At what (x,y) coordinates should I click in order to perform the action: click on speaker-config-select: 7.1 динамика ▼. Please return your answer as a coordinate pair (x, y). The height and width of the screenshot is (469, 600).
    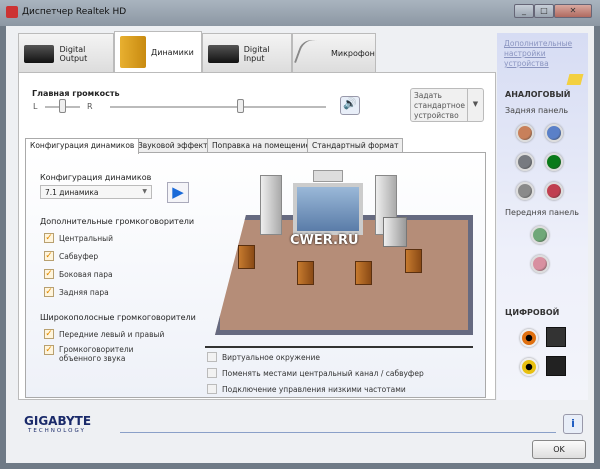
    Looking at the image, I should click on (96, 192).